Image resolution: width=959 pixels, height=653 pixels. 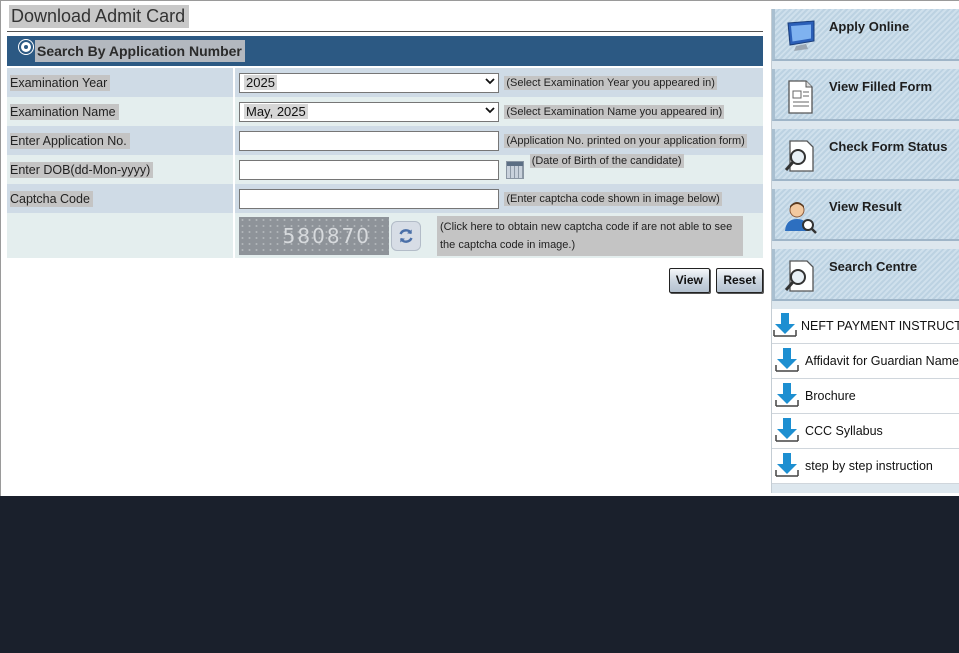 I want to click on captcha-input, so click(x=369, y=198).